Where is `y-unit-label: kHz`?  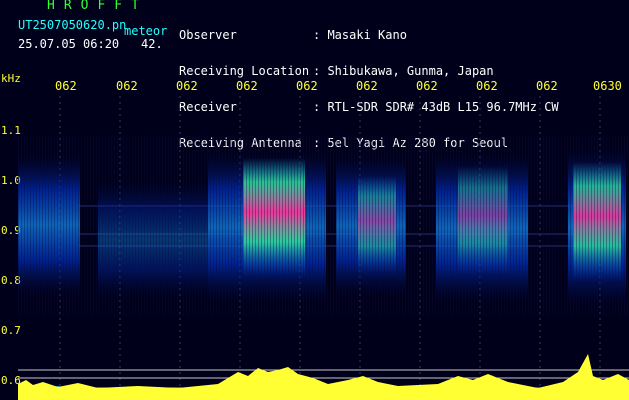 y-unit-label: kHz is located at coordinates (11, 78).